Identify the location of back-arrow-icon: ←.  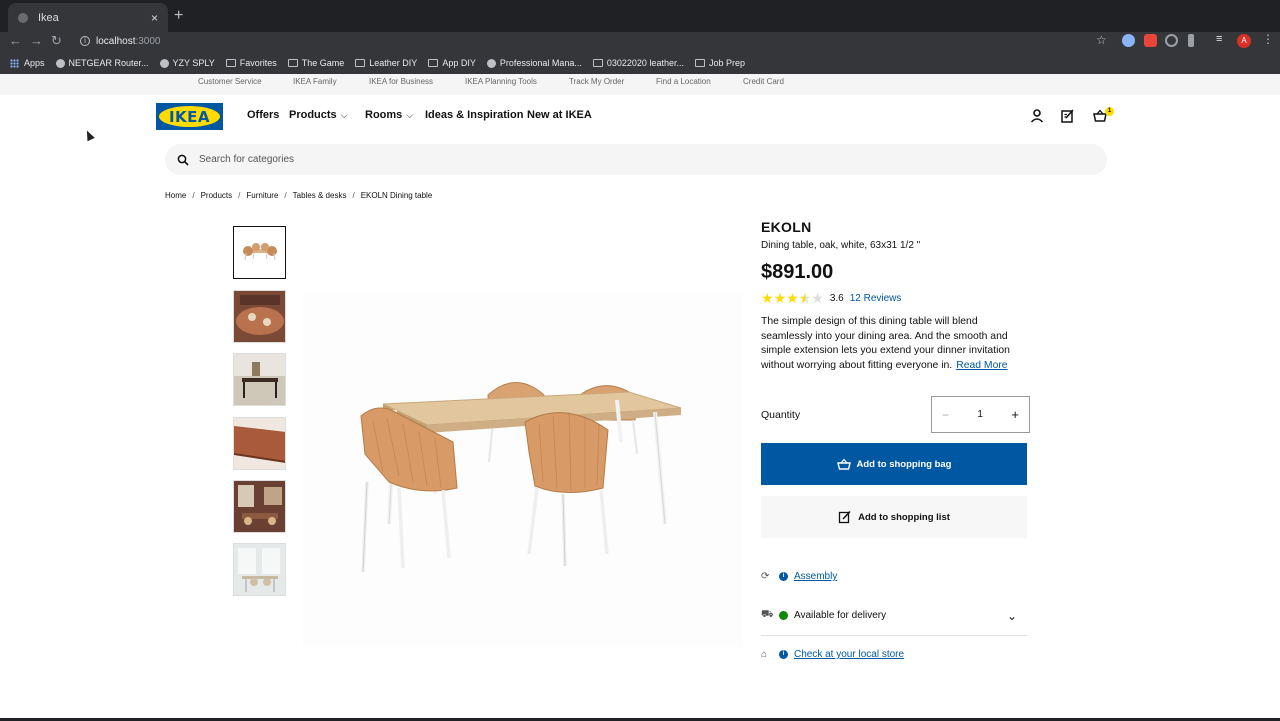
(15, 40).